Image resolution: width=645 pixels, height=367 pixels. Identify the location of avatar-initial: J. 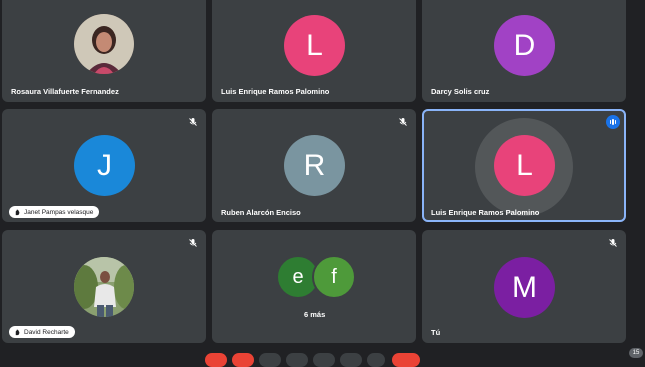
(104, 165).